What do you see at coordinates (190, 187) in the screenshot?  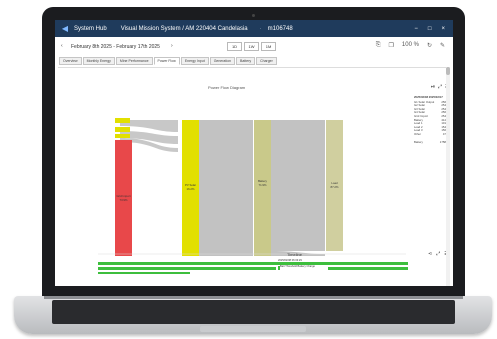 I see `node-label-solar: PV Solar 16.2%` at bounding box center [190, 187].